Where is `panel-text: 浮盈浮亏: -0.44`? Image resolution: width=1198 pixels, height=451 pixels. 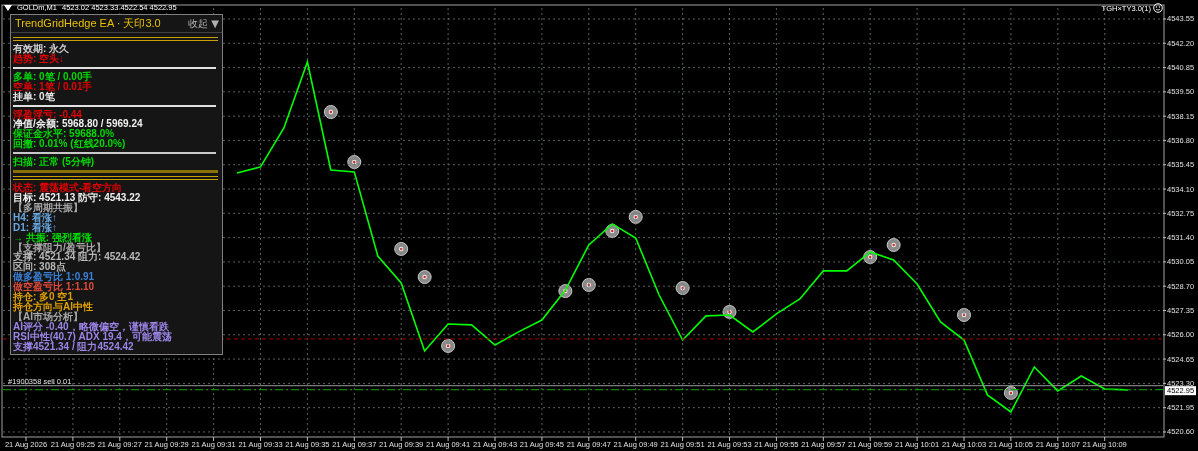 panel-text: 浮盈浮亏: -0.44 is located at coordinates (47, 114).